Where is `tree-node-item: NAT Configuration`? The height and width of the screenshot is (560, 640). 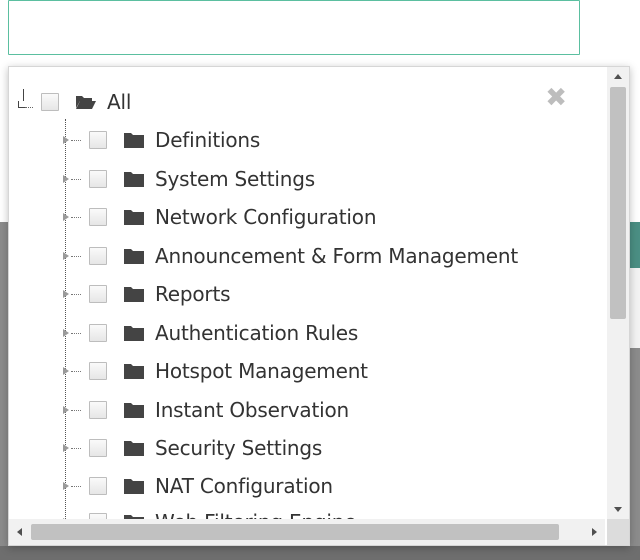
tree-node-item: NAT Configuration is located at coordinates (198, 486).